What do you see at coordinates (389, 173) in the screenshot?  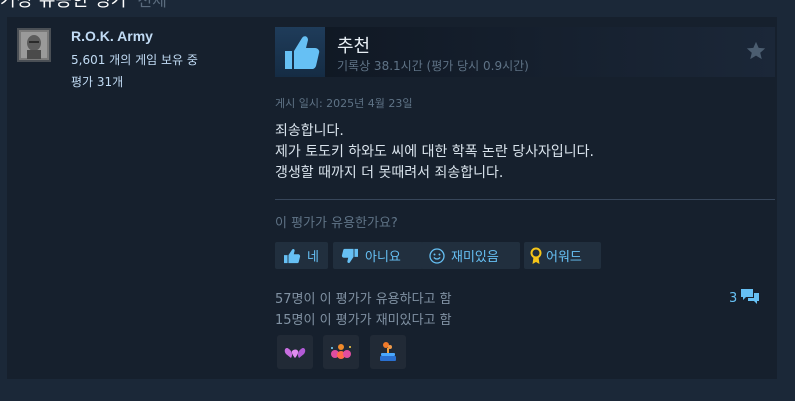 I see `review-line: 갱생할 때까지 더 못때려서 죄송합니다.` at bounding box center [389, 173].